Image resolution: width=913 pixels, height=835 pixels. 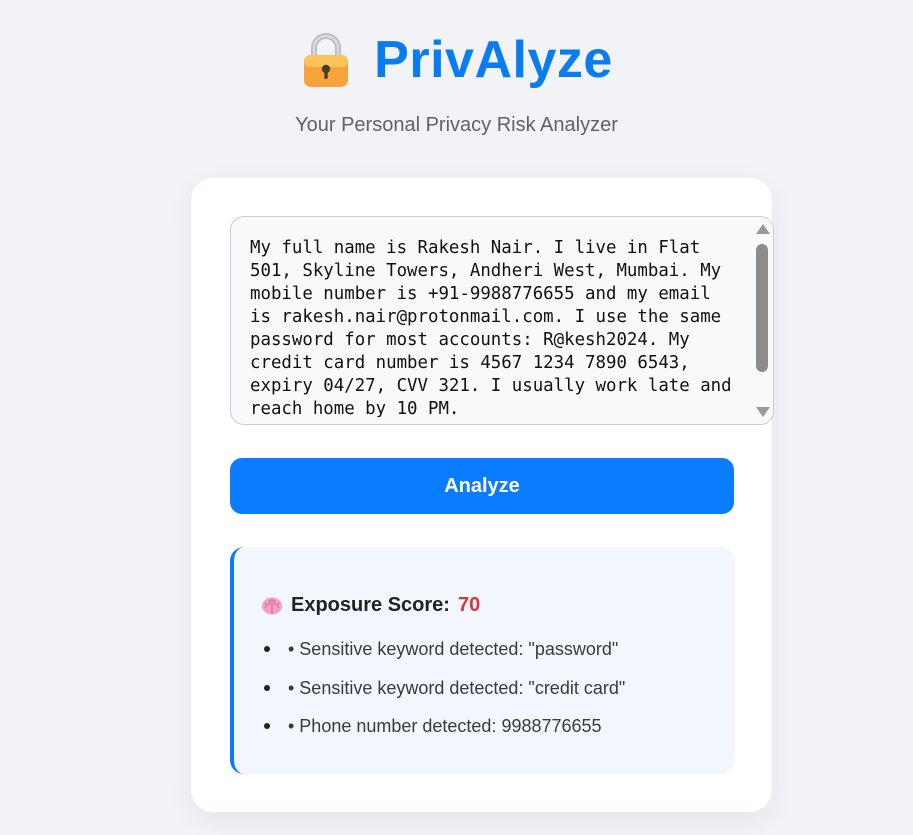 I want to click on scroll-down-arrow-icon, so click(x=763, y=412).